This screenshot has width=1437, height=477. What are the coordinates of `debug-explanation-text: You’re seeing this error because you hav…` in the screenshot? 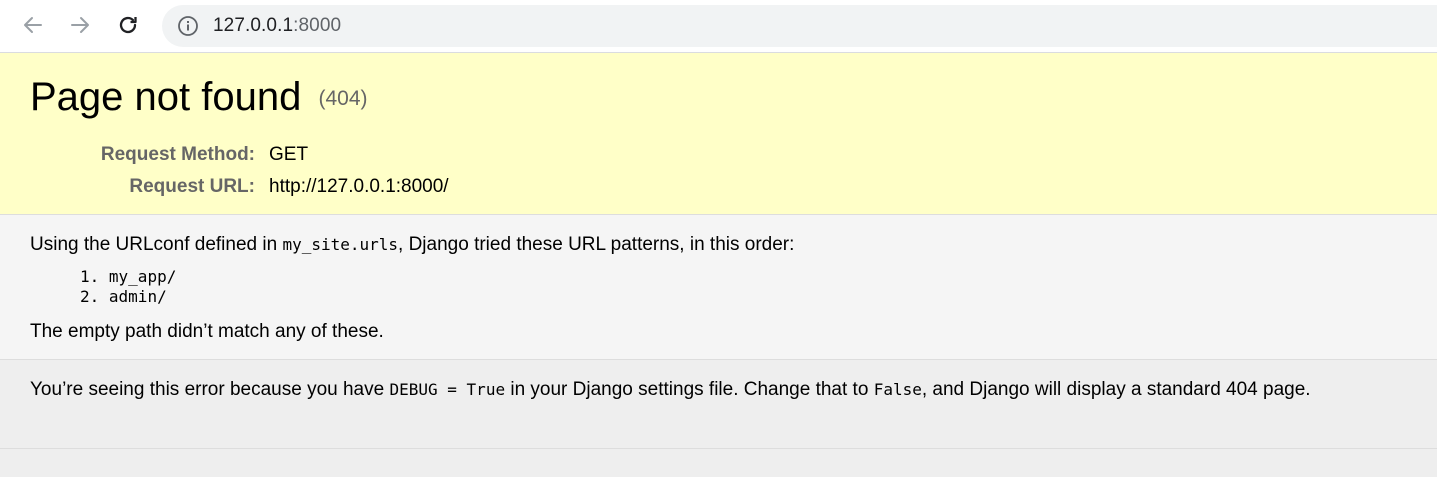 It's located at (670, 390).